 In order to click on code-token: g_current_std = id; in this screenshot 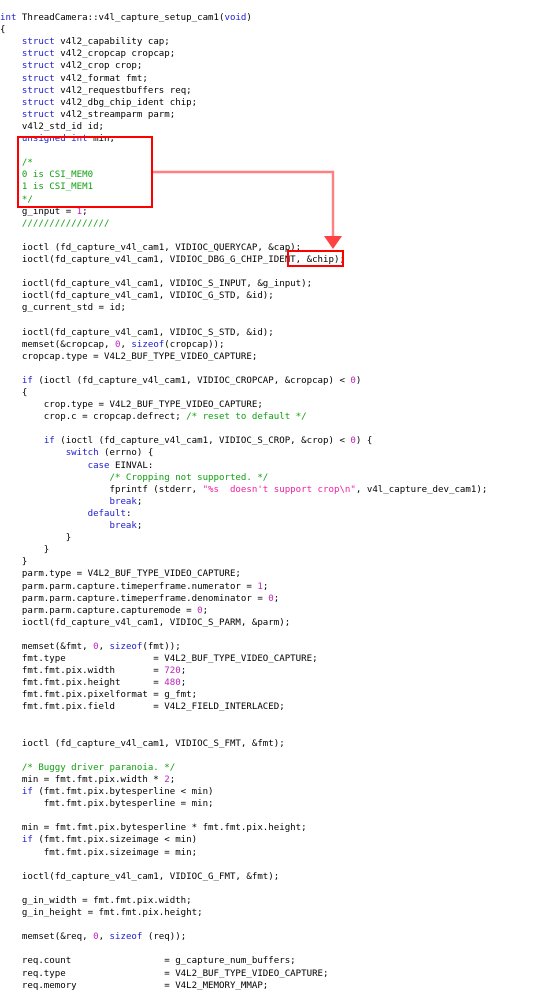, I will do `click(63, 308)`.